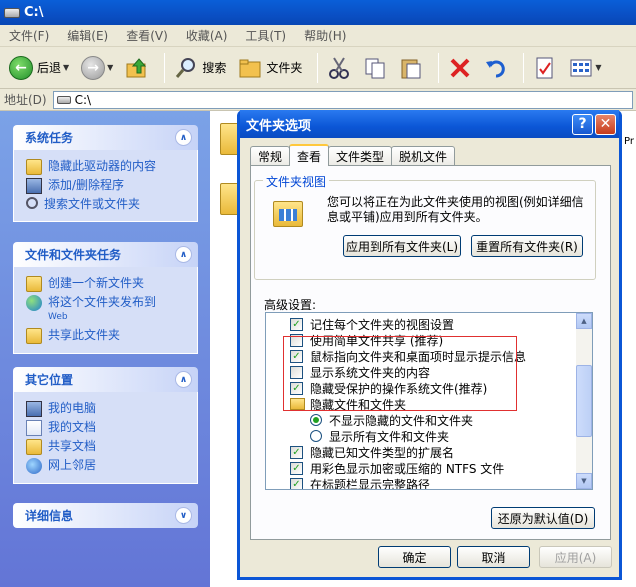  I want to click on task-publish-web: 将这个文件夹发布到 Web, so click(111, 310).